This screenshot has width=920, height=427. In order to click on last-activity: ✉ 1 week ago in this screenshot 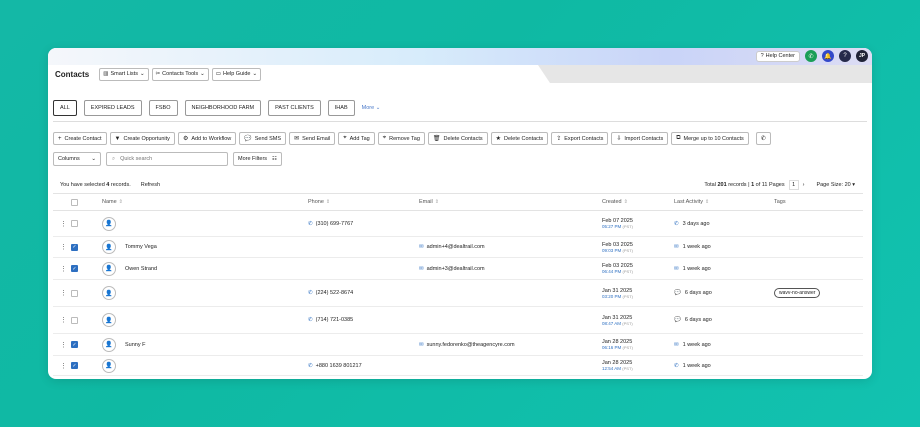, I will do `click(692, 268)`.